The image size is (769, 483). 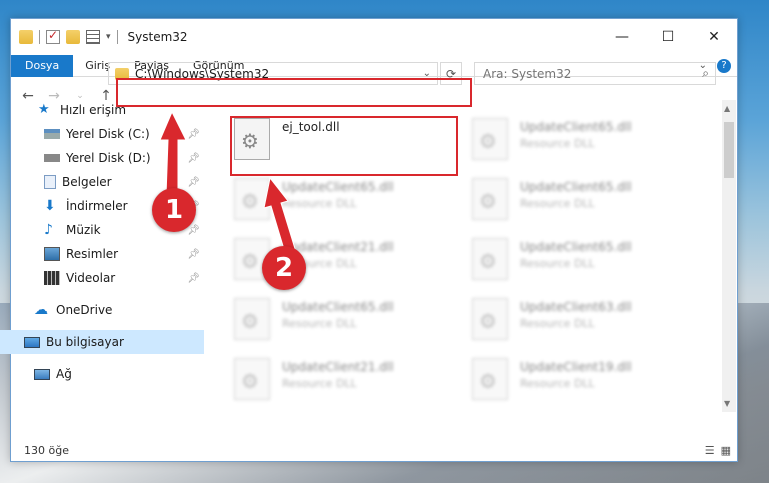 I want to click on step-marker-2: 2, so click(x=284, y=268).